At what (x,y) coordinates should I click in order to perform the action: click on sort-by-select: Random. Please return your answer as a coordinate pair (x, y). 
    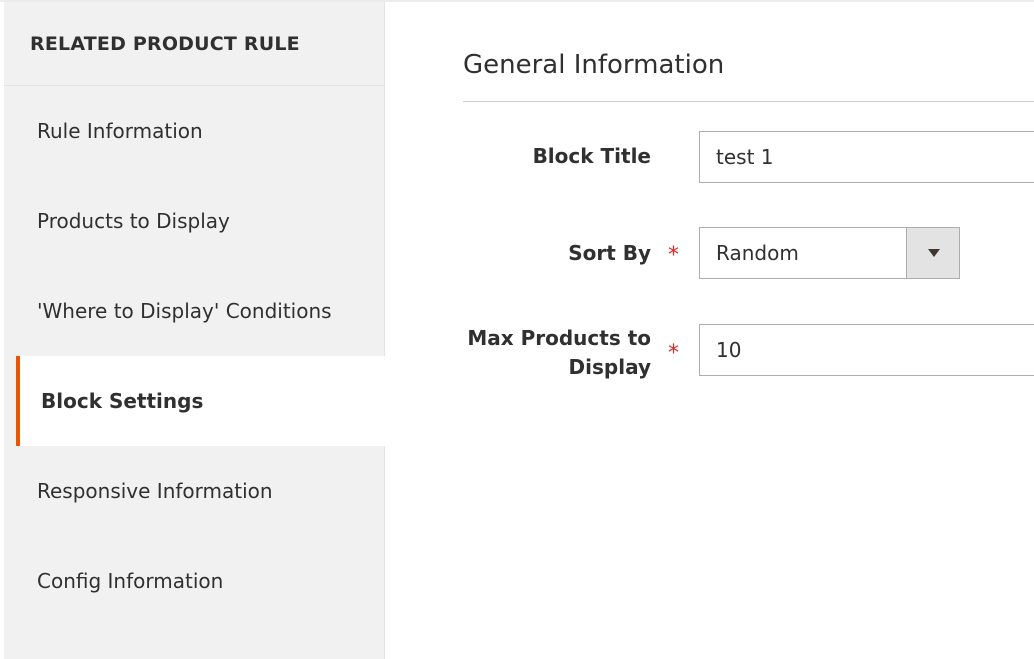
    Looking at the image, I should click on (829, 253).